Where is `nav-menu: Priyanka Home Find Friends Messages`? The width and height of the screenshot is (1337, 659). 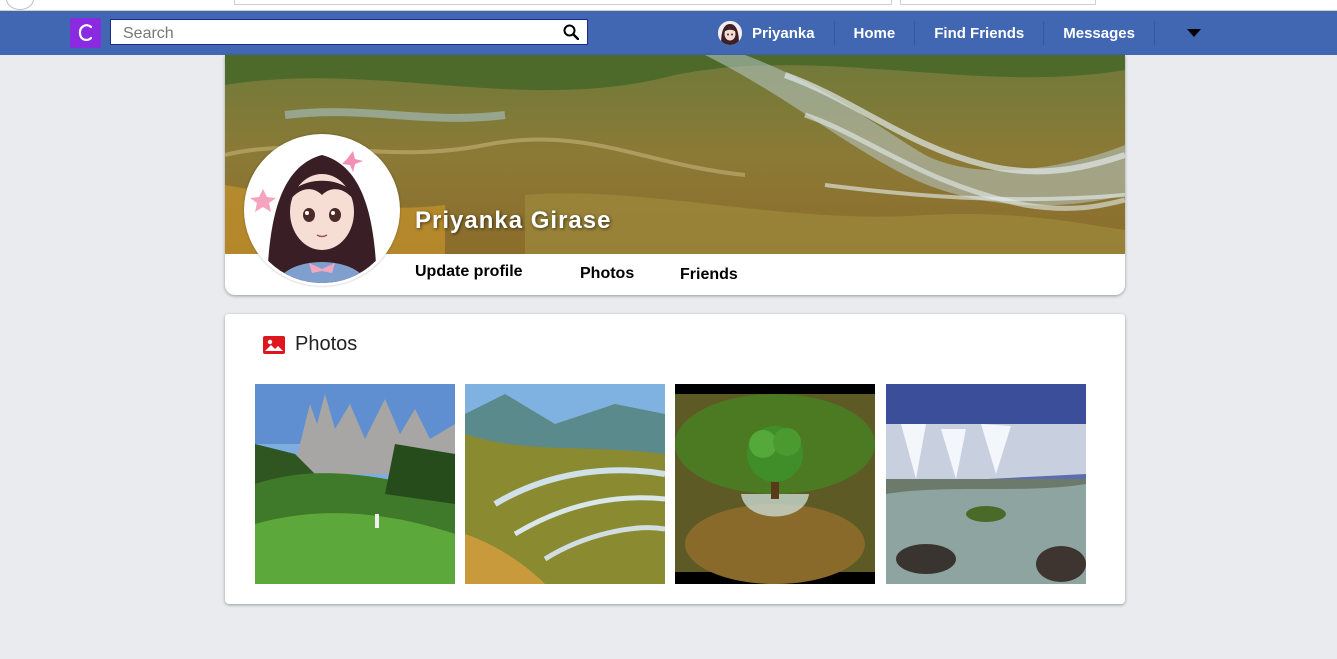 nav-menu: Priyanka Home Find Friends Messages is located at coordinates (959, 33).